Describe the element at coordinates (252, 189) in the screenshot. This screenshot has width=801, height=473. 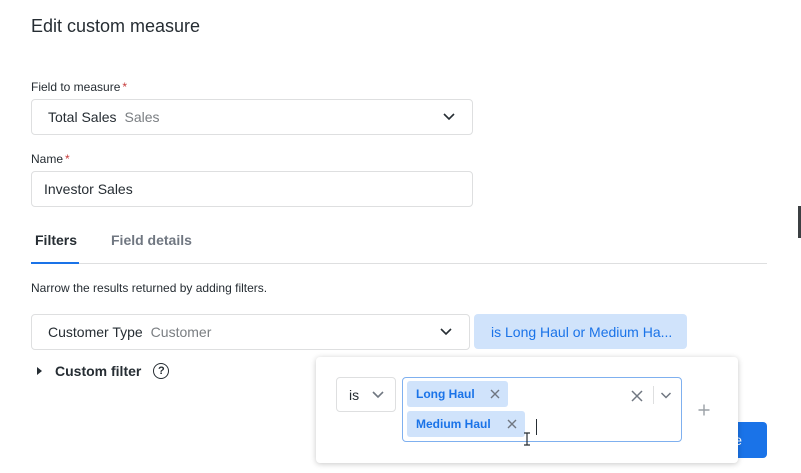
I see `name-input: Investor Sales` at that location.